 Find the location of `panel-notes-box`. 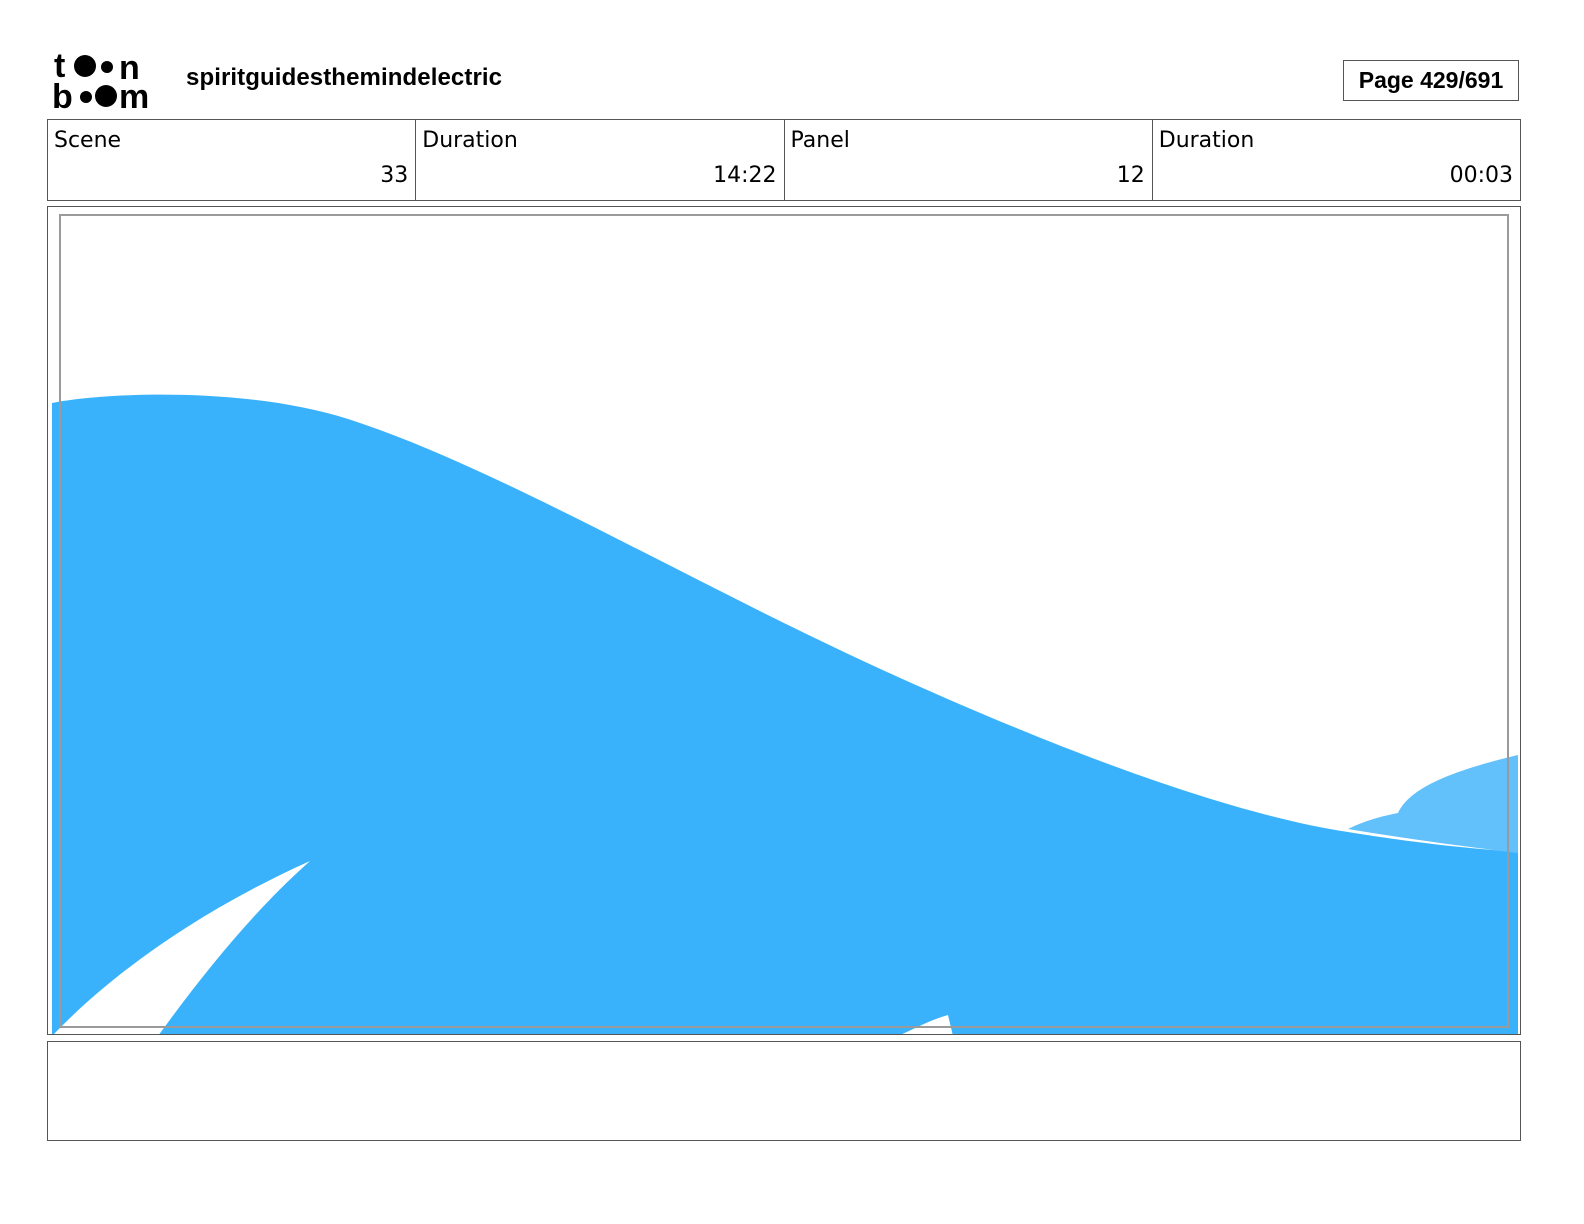

panel-notes-box is located at coordinates (784, 1091).